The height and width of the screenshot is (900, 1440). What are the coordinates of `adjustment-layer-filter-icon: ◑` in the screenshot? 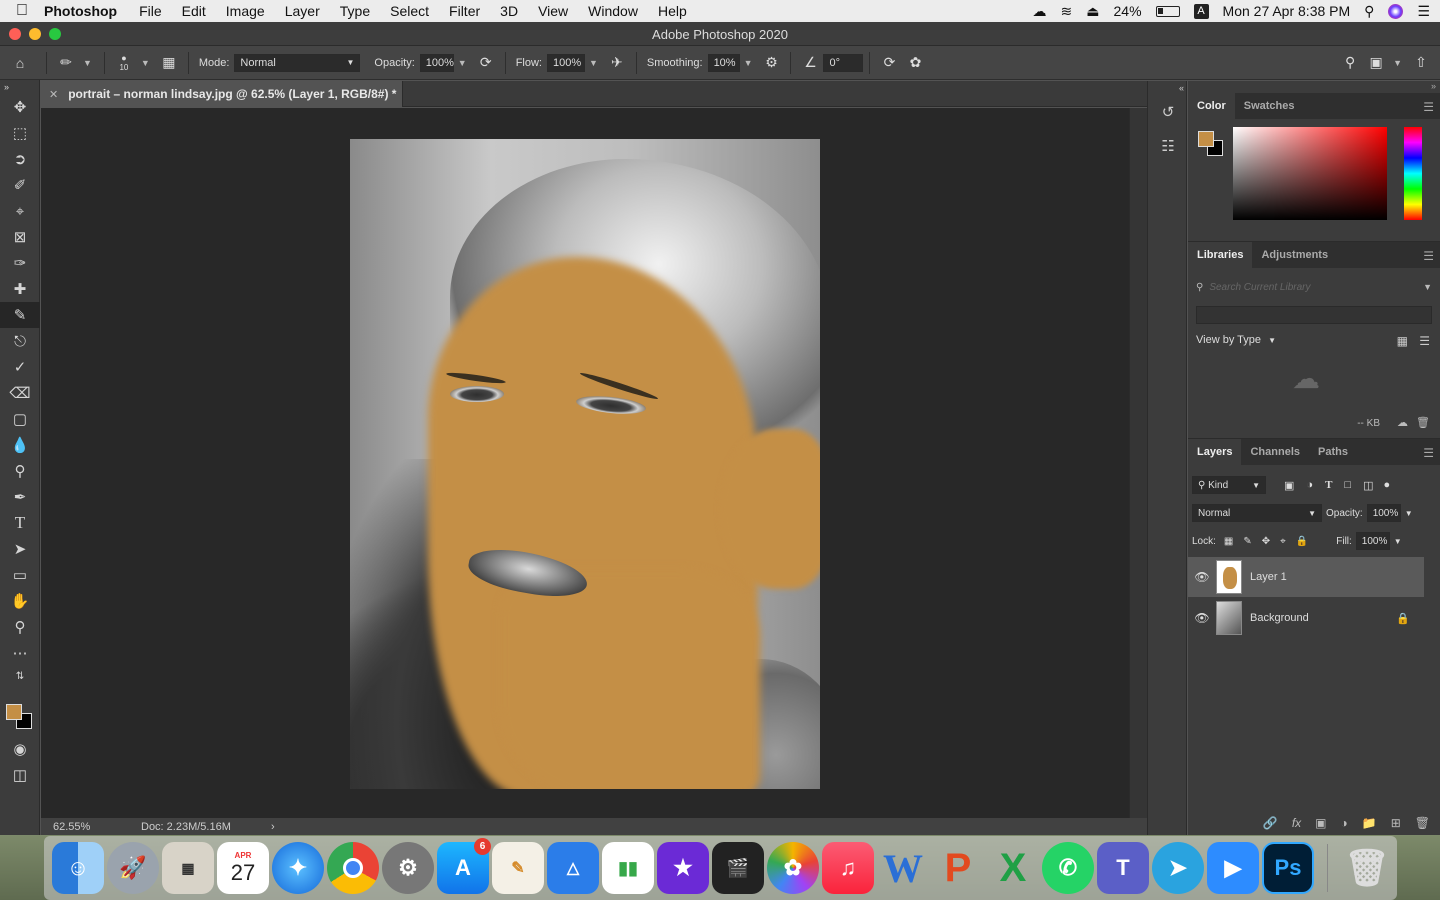 It's located at (1309, 485).